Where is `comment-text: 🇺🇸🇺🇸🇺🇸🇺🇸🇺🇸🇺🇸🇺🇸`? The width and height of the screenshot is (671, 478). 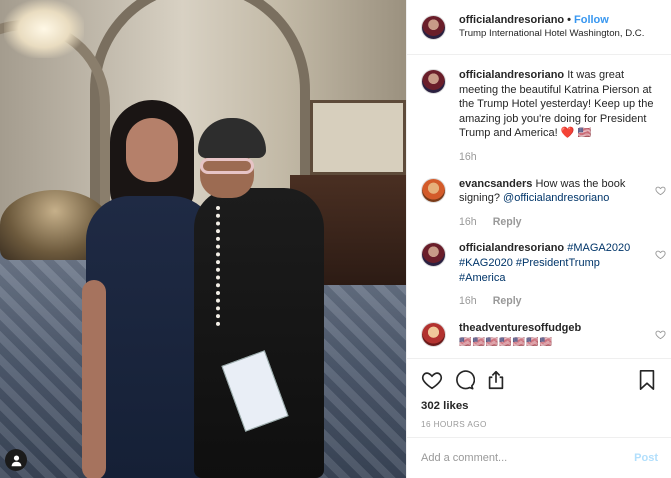 comment-text: 🇺🇸🇺🇸🇺🇸🇺🇸🇺🇸🇺🇸🇺🇸 is located at coordinates (506, 343).